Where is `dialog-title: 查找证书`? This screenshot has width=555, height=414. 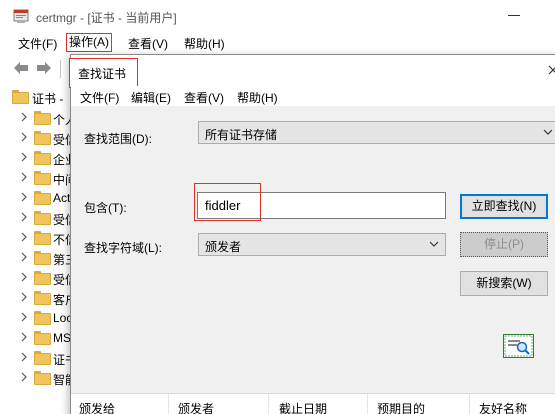 dialog-title: 查找证书 is located at coordinates (102, 74).